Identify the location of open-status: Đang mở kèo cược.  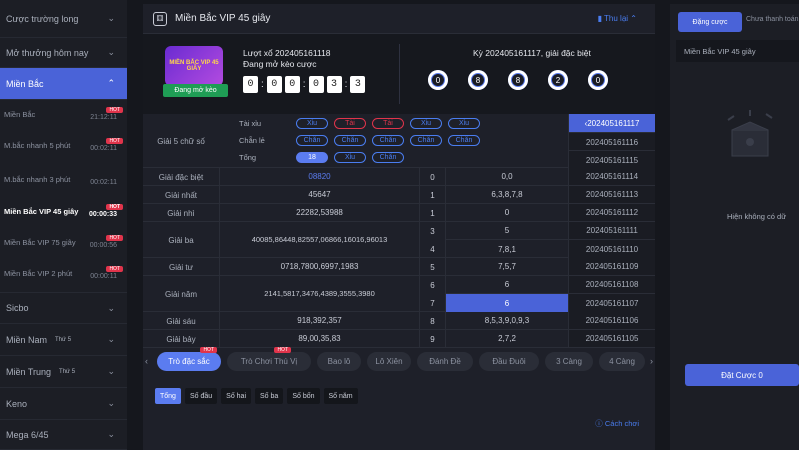
(280, 64).